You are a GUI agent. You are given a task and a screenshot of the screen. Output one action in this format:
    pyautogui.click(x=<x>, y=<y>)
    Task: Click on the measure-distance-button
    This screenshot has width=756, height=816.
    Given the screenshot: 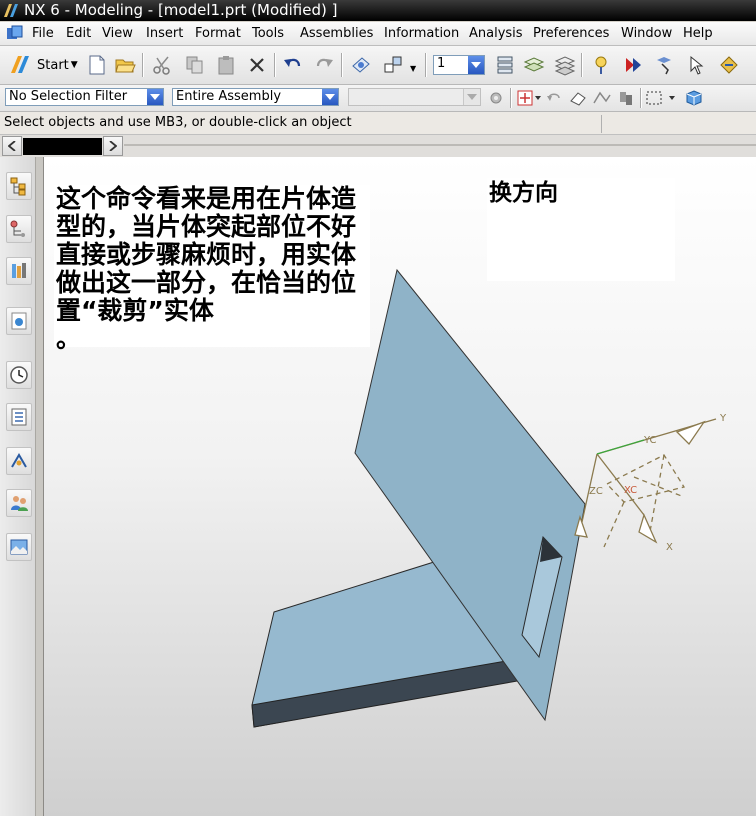 What is the action you would take?
    pyautogui.click(x=601, y=65)
    